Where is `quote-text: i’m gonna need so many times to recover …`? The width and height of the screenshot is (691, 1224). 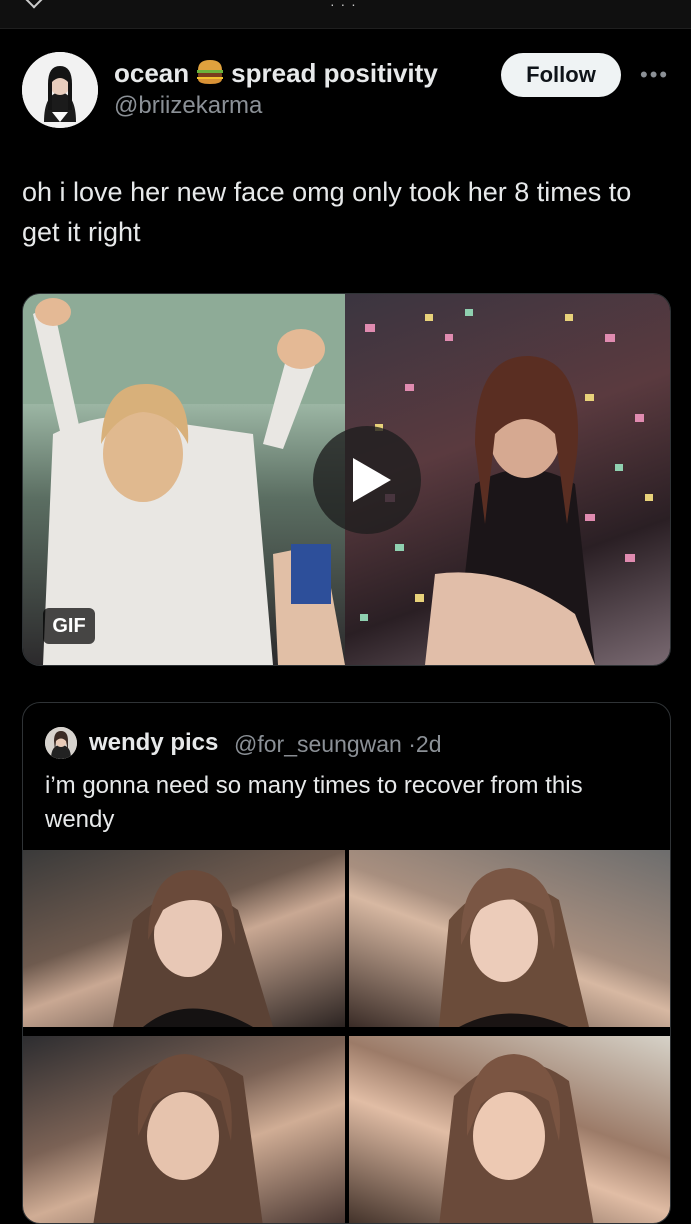 quote-text: i’m gonna need so many times to recover … is located at coordinates (314, 802).